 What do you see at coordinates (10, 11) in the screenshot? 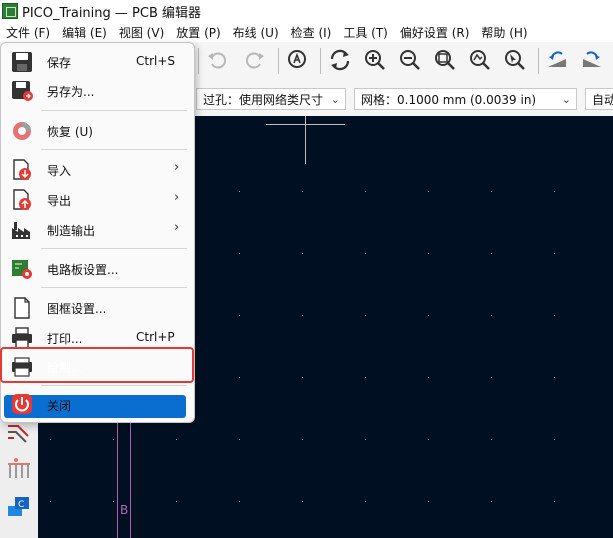
I see `kicad-pcb-icon` at bounding box center [10, 11].